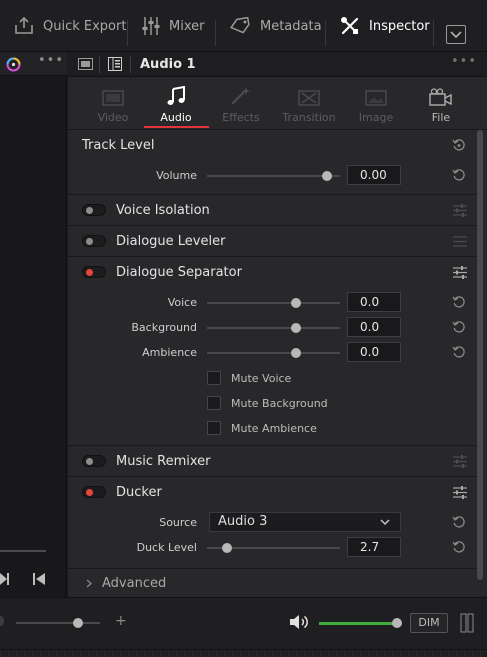 This screenshot has height=657, width=487. Describe the element at coordinates (309, 98) in the screenshot. I see `transition-icon` at that location.